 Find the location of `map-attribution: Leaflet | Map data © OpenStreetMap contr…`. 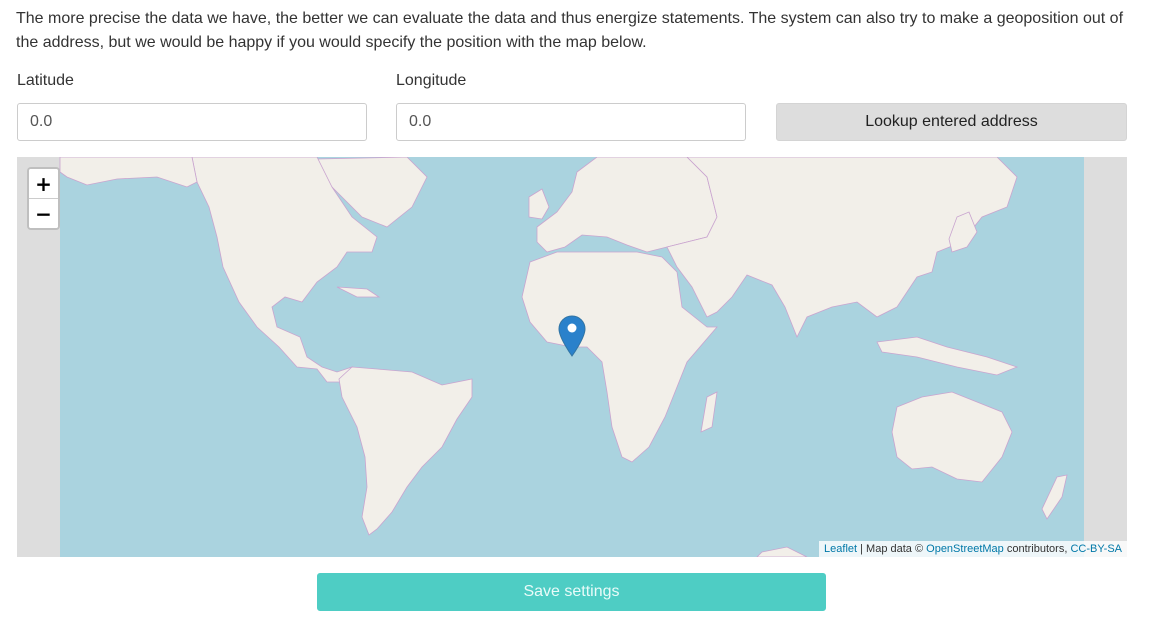

map-attribution: Leaflet | Map data © OpenStreetMap contr… is located at coordinates (973, 549).